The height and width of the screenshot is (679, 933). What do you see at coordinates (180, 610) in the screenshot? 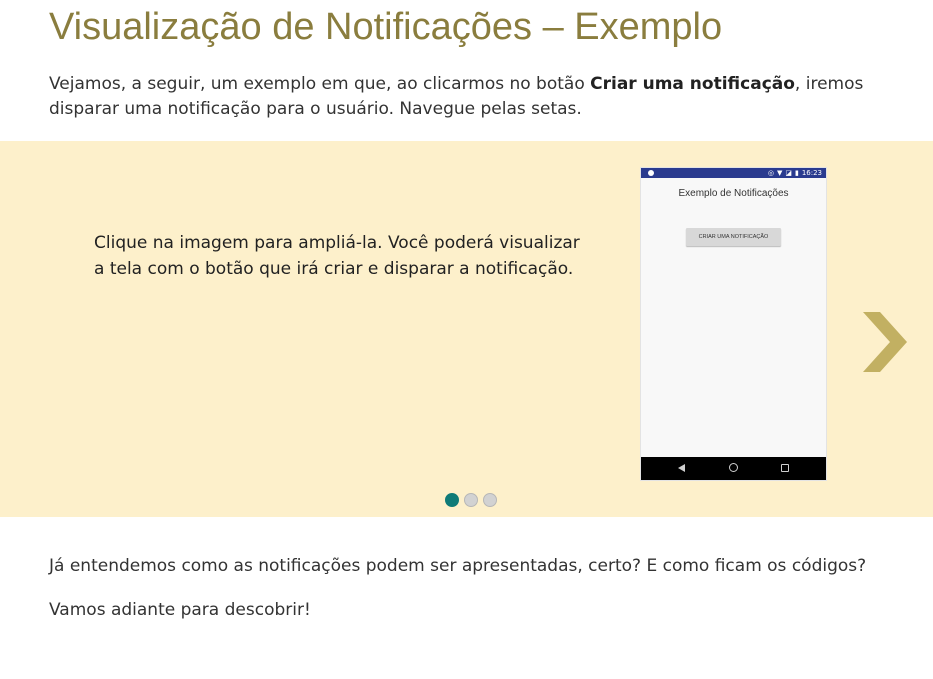
I see `body-paragraph-2: Vamos adiante para descobrir!` at bounding box center [180, 610].